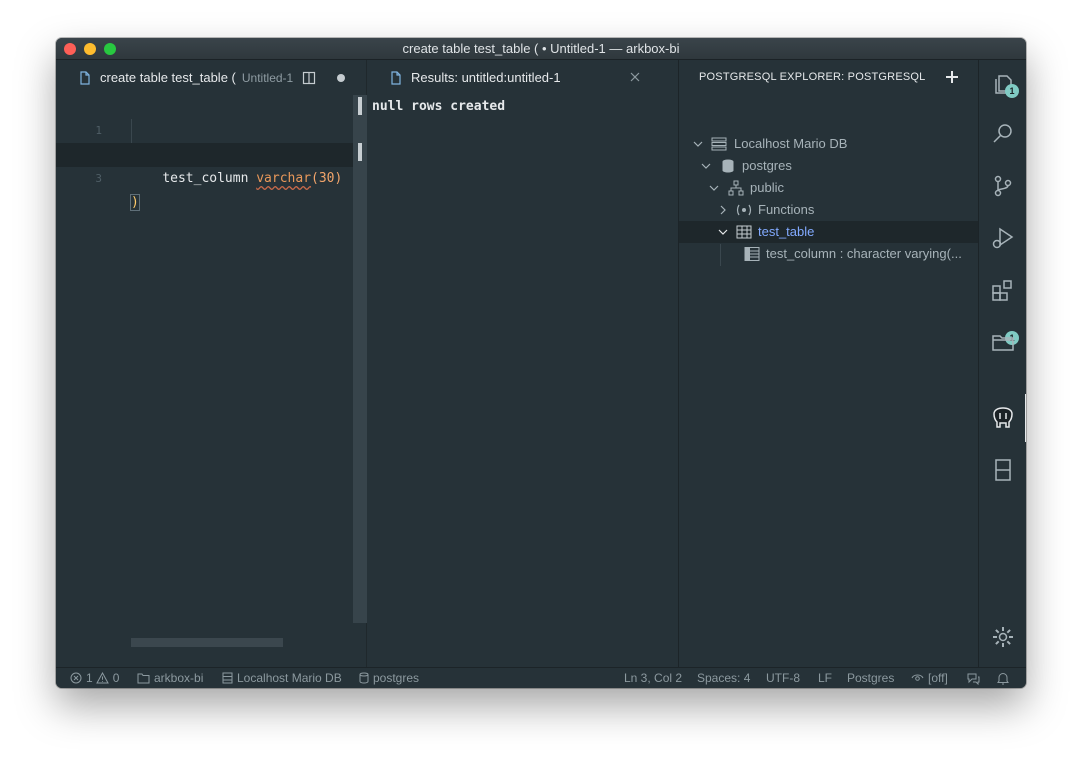 This screenshot has width=1082, height=763. I want to click on language-text: Postgres, so click(871, 678).